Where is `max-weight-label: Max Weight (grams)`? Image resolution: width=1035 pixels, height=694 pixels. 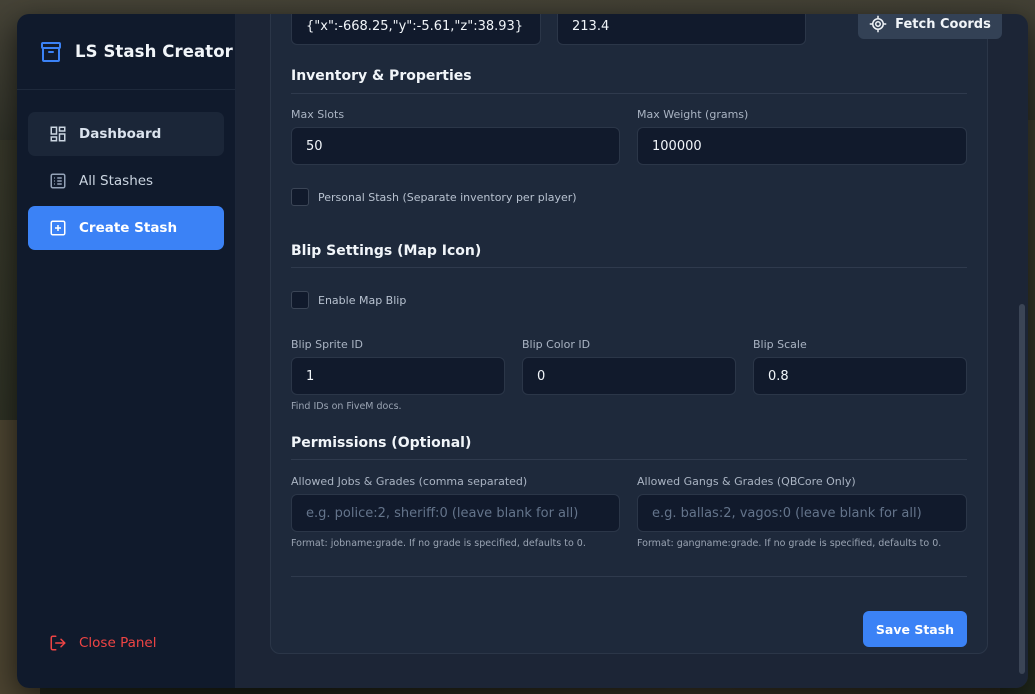 max-weight-label: Max Weight (grams) is located at coordinates (693, 114).